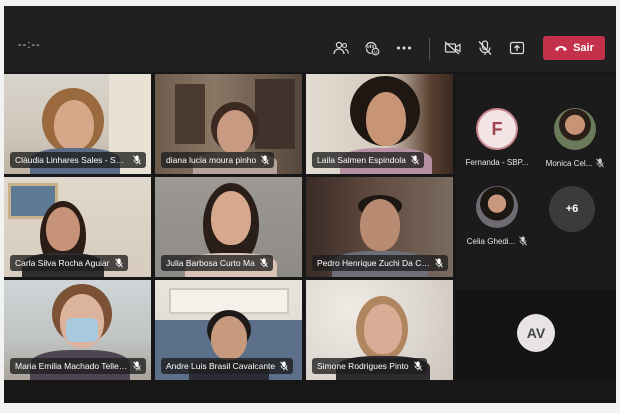 Image resolution: width=620 pixels, height=413 pixels. I want to click on camera-toggle-button, so click(453, 48).